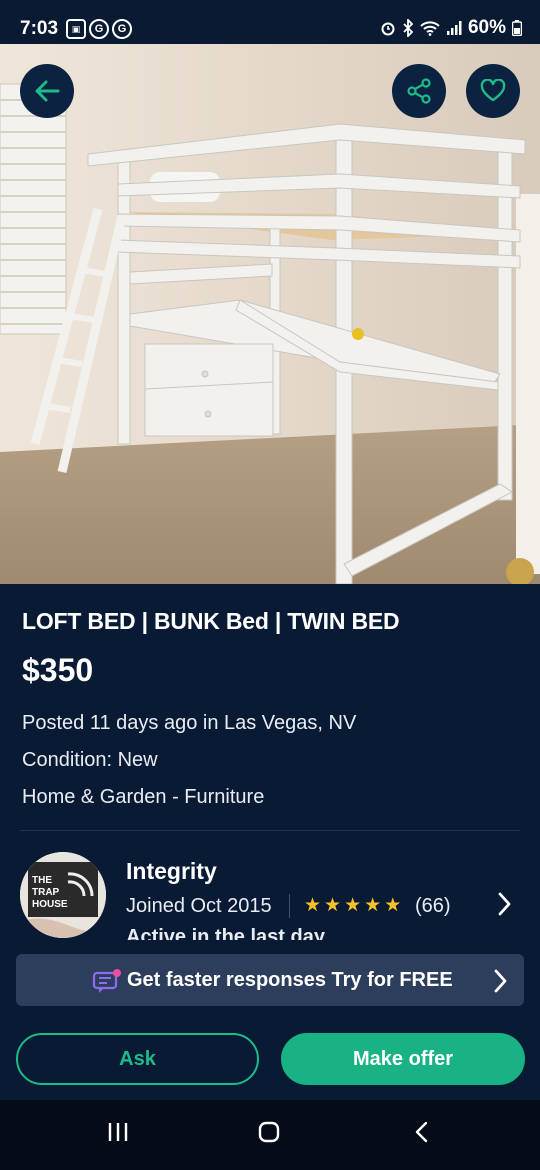  Describe the element at coordinates (517, 28) in the screenshot. I see `battery-icon` at that location.